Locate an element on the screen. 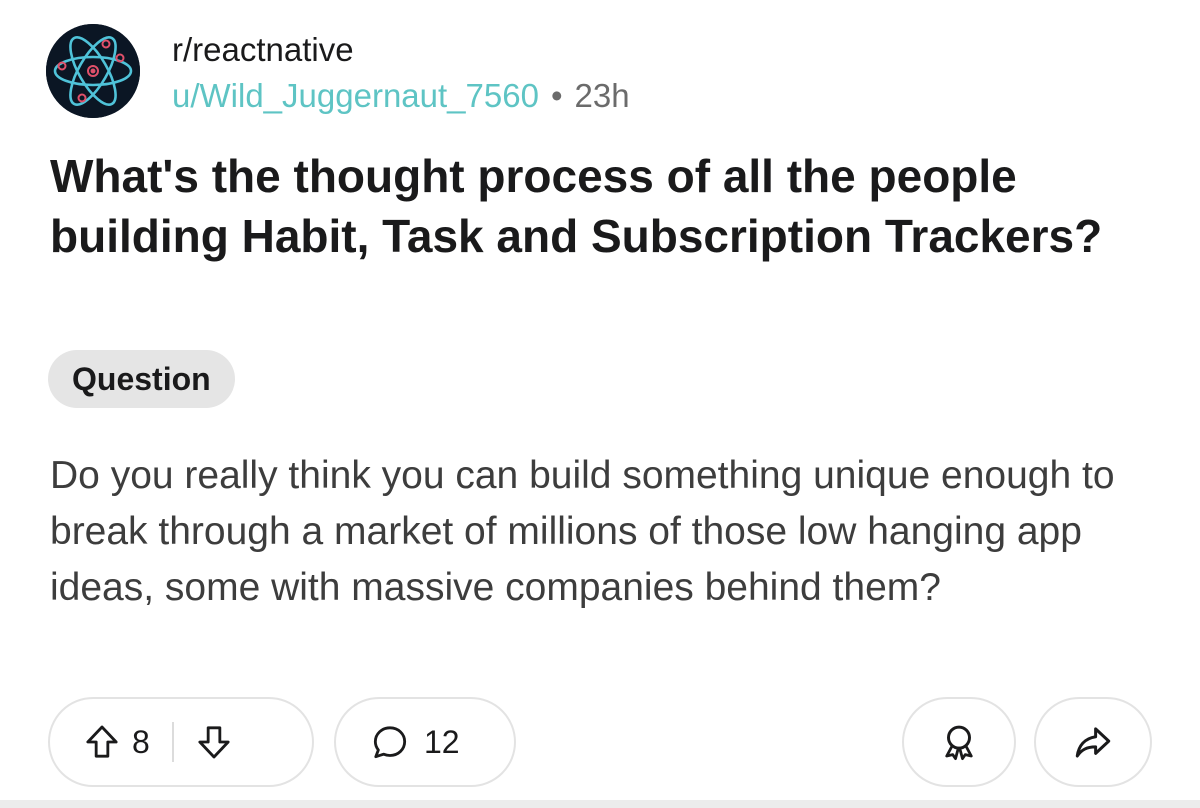 The width and height of the screenshot is (1200, 808). downvote-button is located at coordinates (214, 742).